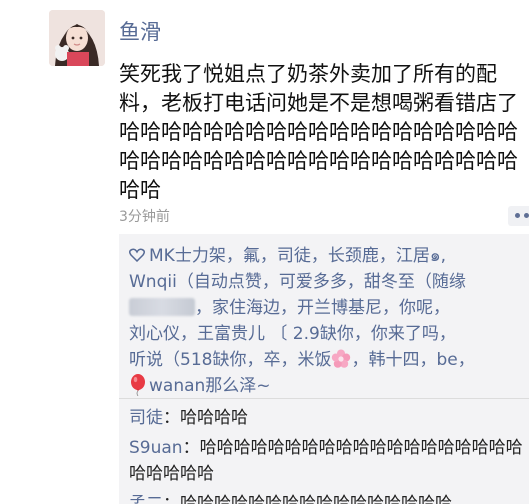  Describe the element at coordinates (138, 385) in the screenshot. I see `balloon-icon` at that location.